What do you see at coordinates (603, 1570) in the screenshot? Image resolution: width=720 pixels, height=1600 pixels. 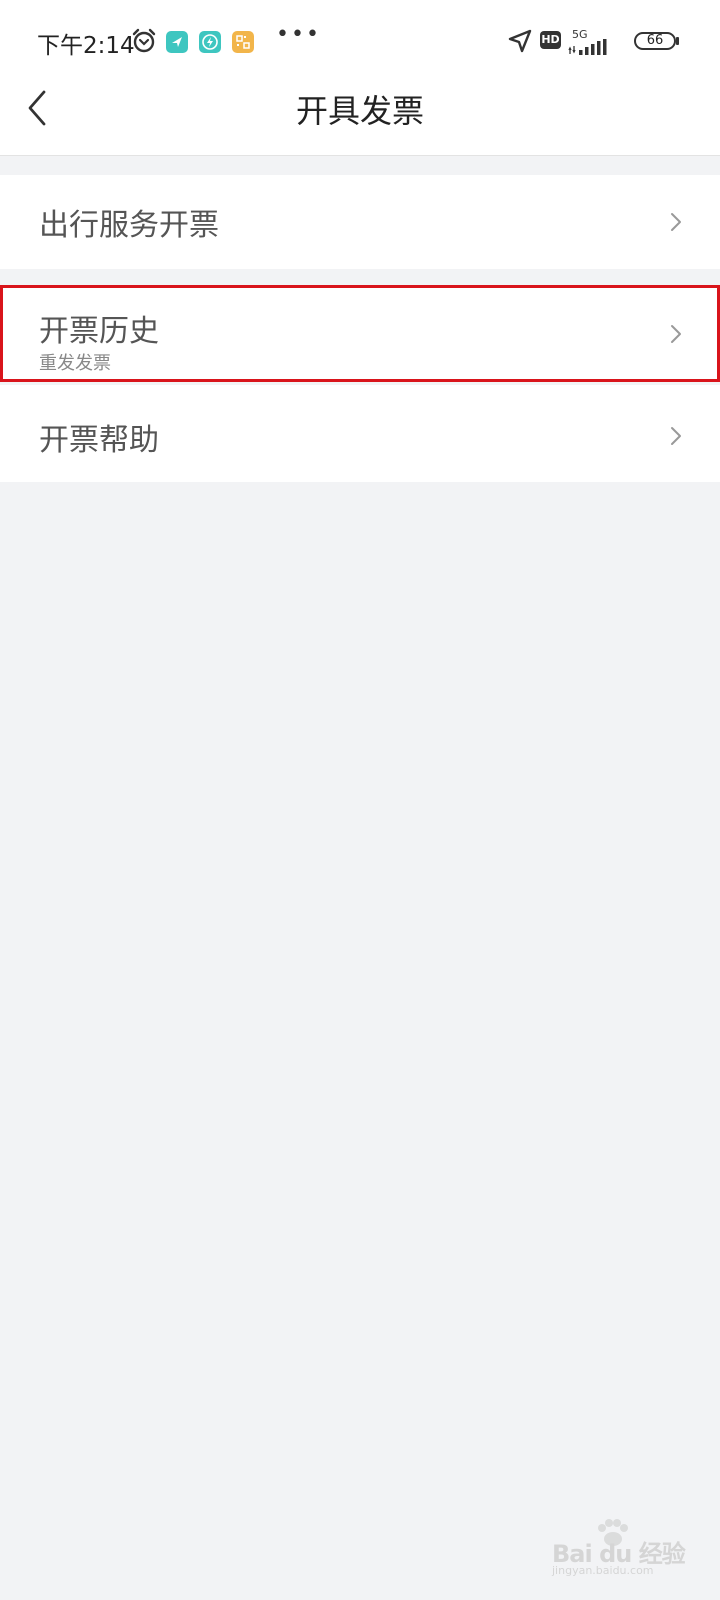 I see `watermark-url: jingyan.baidu.com` at bounding box center [603, 1570].